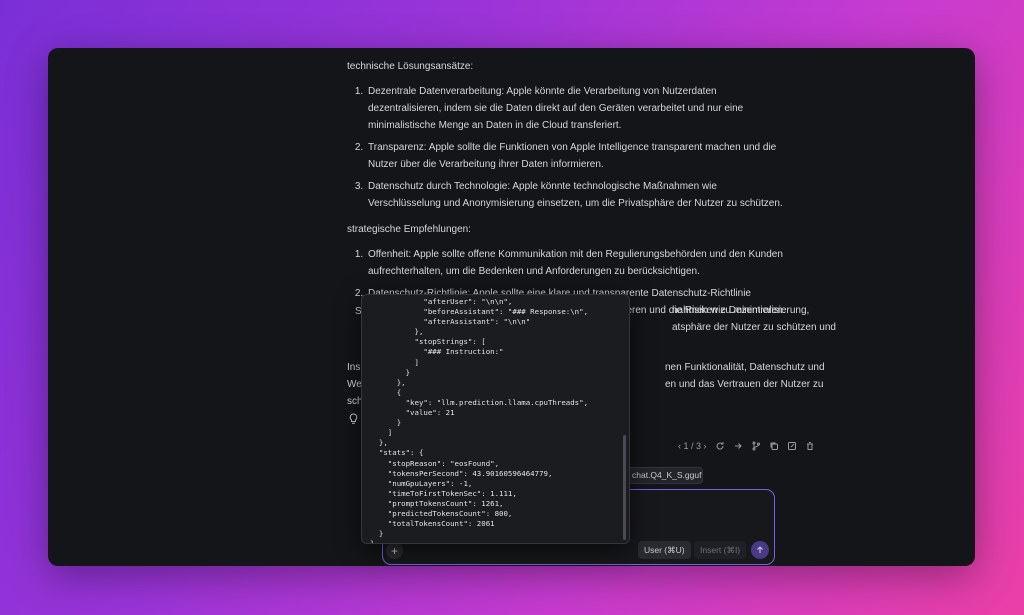 Image resolution: width=1024 pixels, height=615 pixels. Describe the element at coordinates (720, 446) in the screenshot. I see `regenerate-icon` at that location.